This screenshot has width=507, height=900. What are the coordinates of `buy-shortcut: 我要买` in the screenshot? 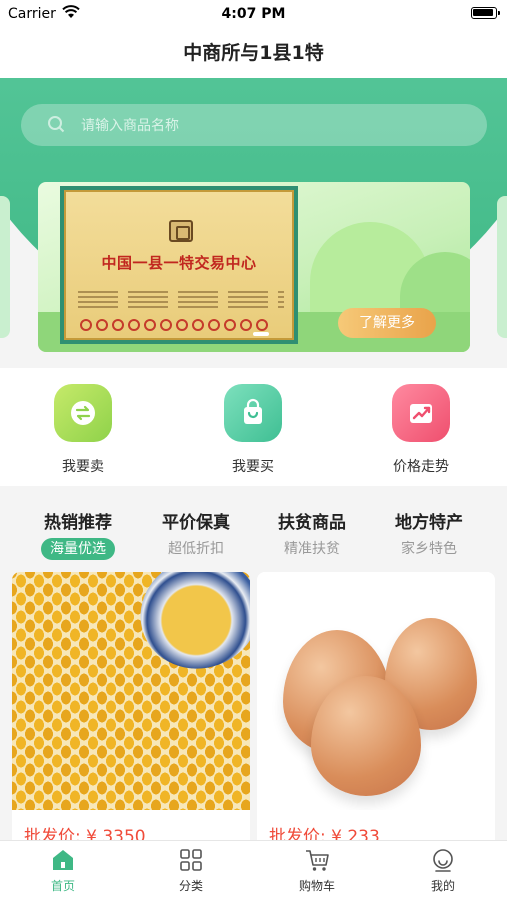 It's located at (253, 430).